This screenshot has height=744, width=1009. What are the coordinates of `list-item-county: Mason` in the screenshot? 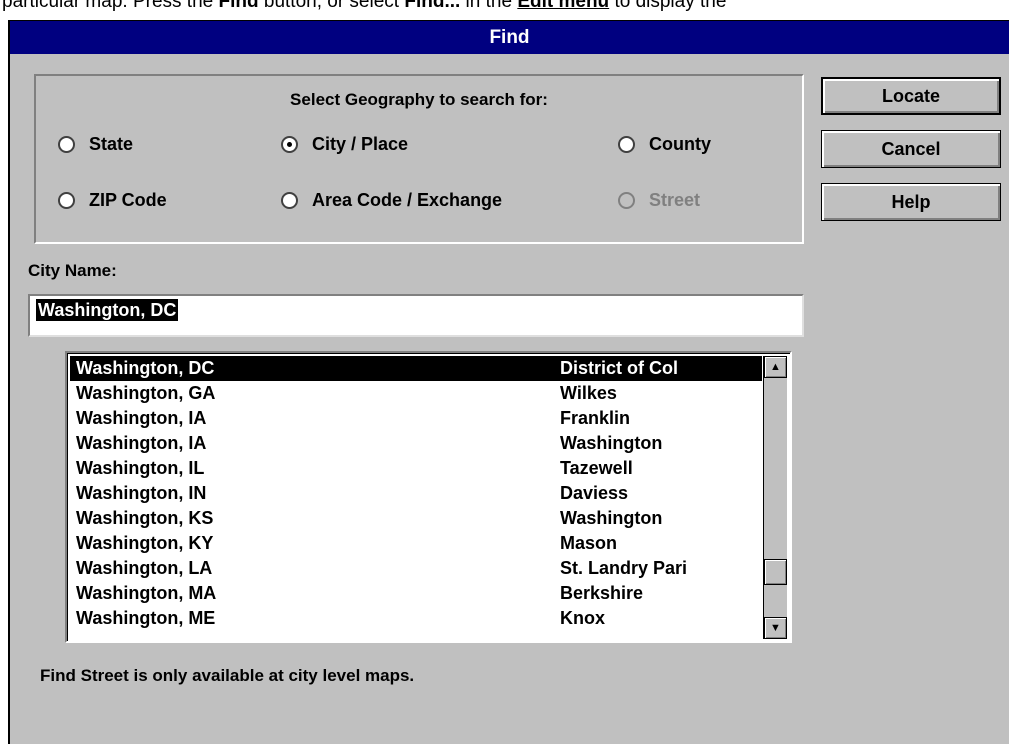 It's located at (589, 543).